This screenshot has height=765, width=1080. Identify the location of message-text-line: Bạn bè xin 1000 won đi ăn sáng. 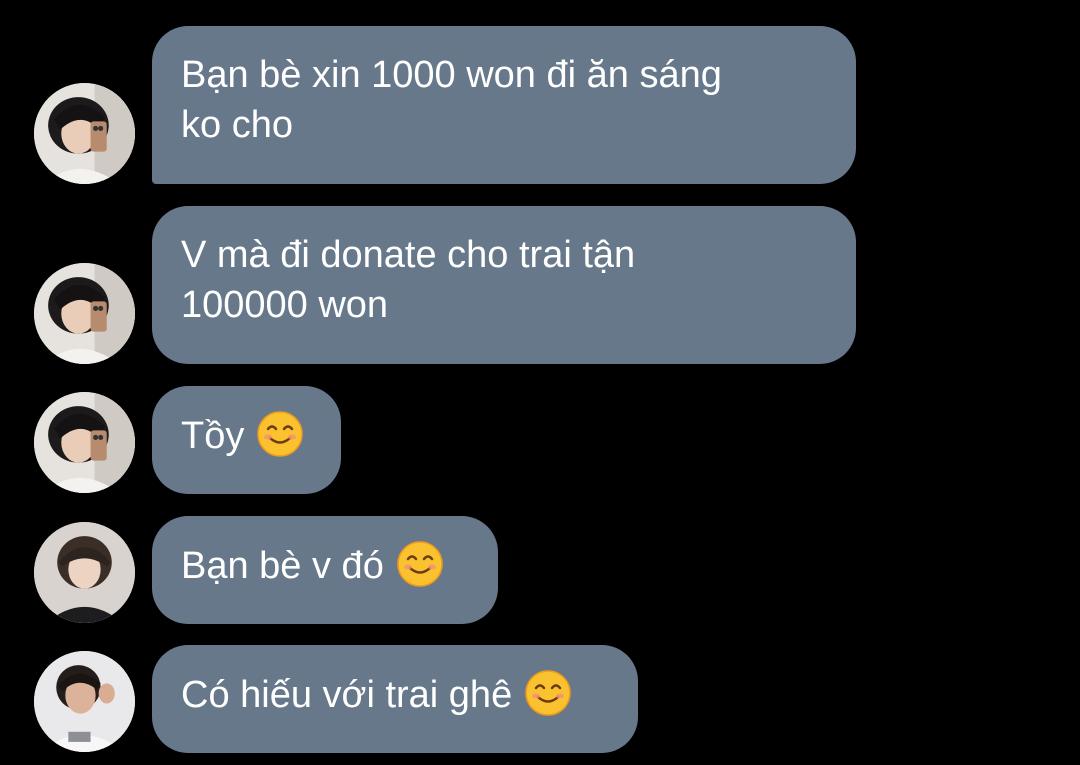
(451, 75).